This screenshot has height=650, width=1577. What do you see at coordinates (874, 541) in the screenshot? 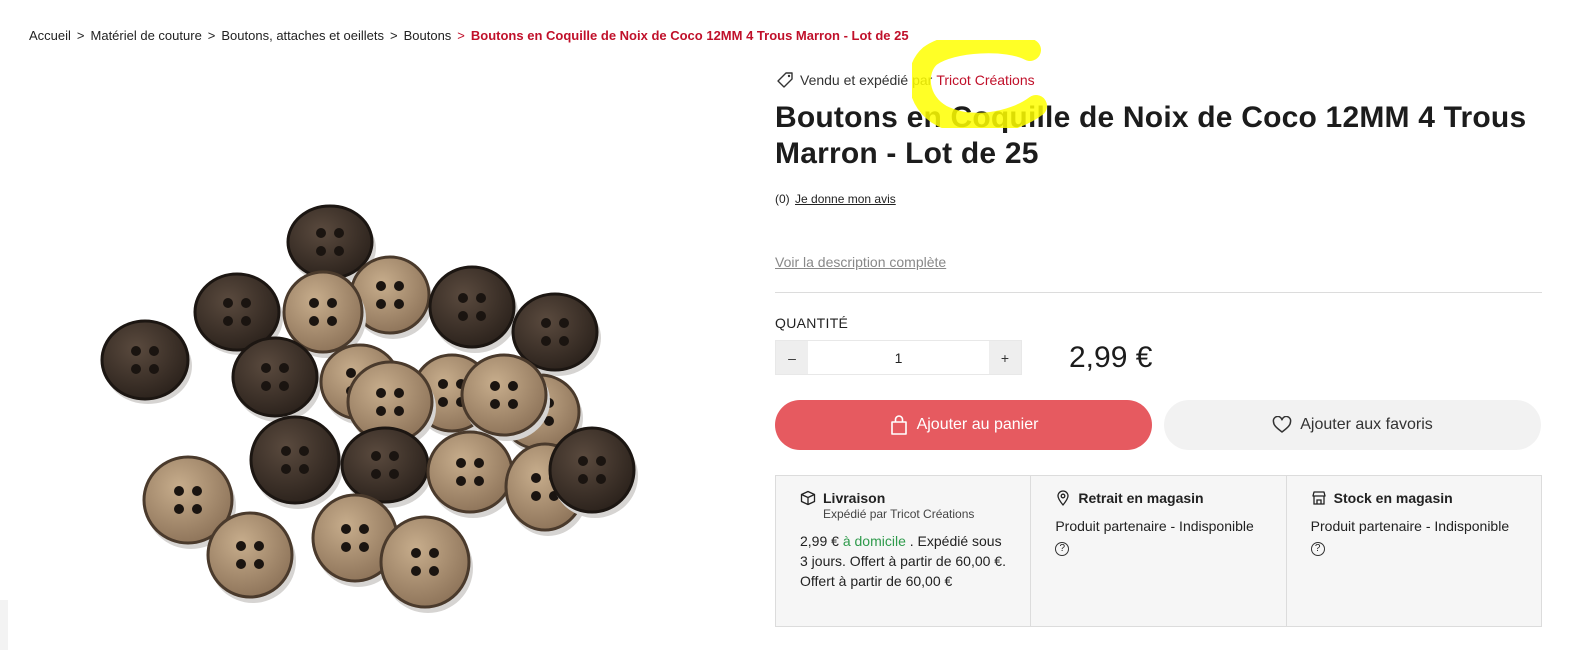
I see `livraison-mode-link: à domicile` at bounding box center [874, 541].